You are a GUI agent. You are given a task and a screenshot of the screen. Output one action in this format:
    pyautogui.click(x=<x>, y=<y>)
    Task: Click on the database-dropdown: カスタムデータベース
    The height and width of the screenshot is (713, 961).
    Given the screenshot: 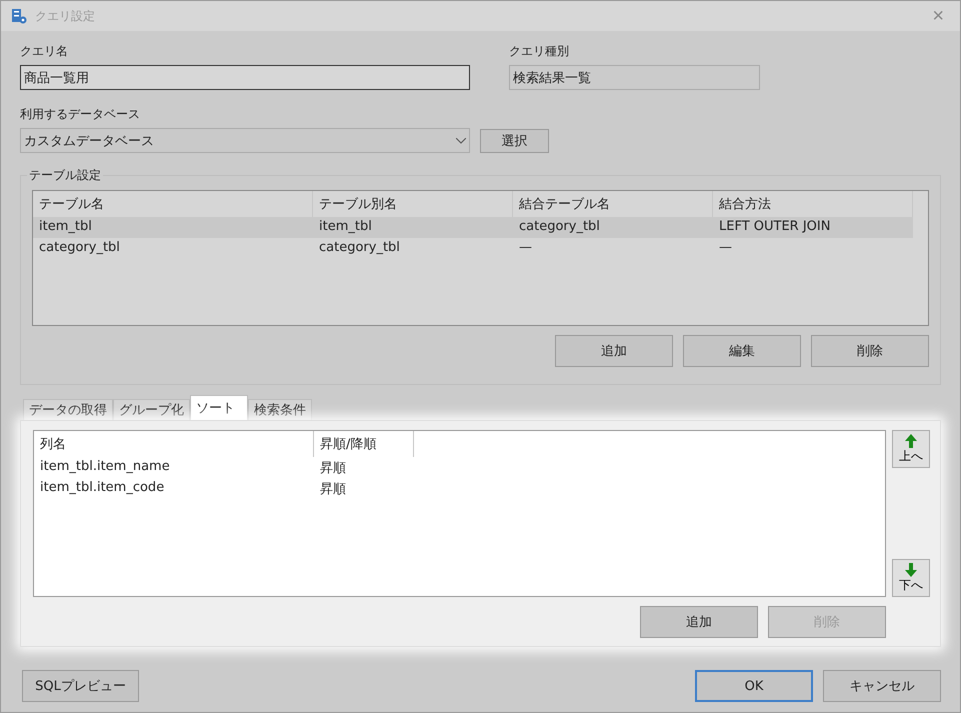 What is the action you would take?
    pyautogui.click(x=245, y=140)
    